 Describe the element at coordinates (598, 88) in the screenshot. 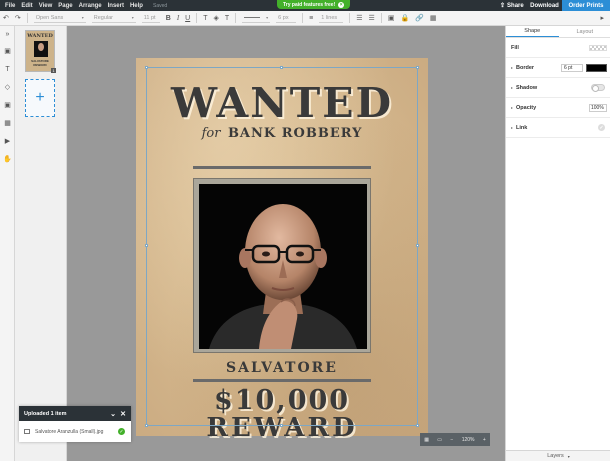

I see `shadow-toggle` at that location.